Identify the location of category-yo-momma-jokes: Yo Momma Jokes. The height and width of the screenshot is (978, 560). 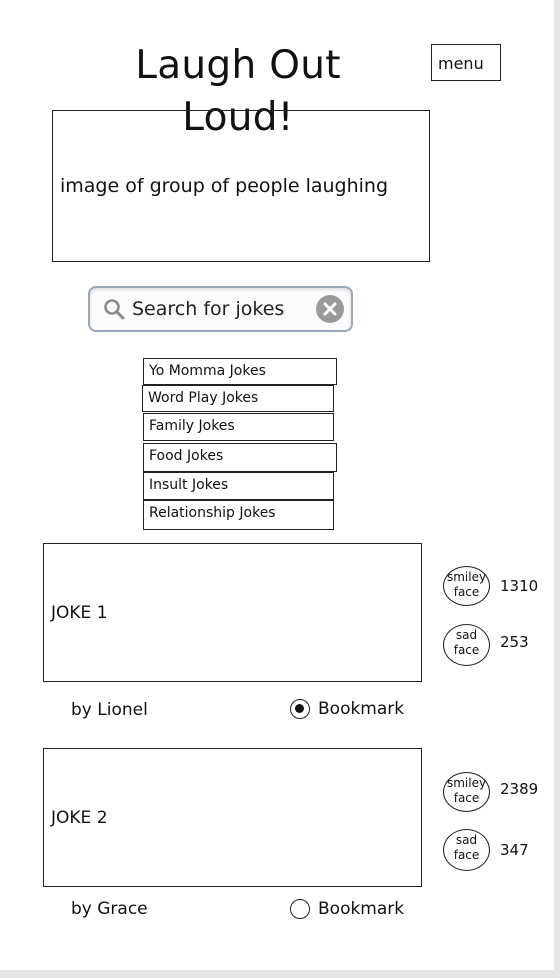
(240, 371).